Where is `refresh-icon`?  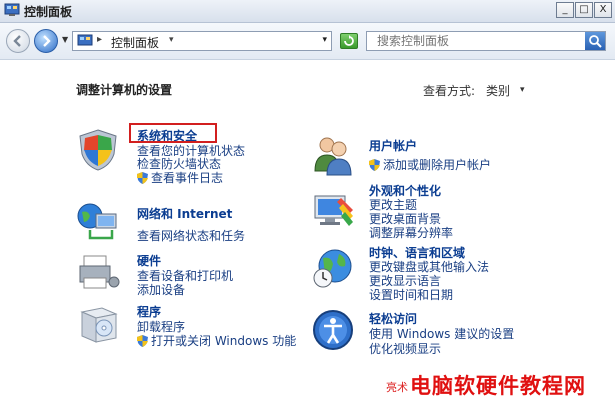
refresh-icon is located at coordinates (349, 40).